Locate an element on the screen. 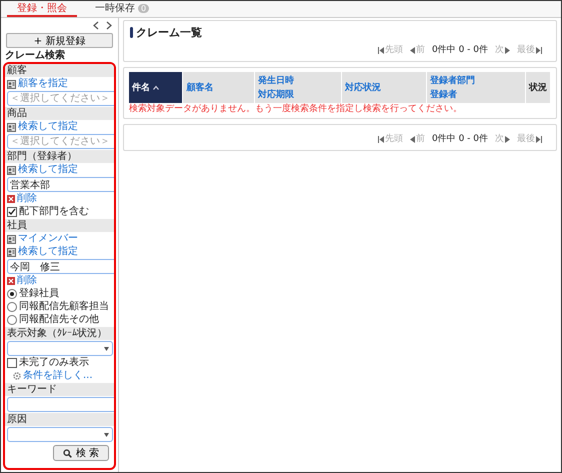  gear-icon is located at coordinates (17, 376).